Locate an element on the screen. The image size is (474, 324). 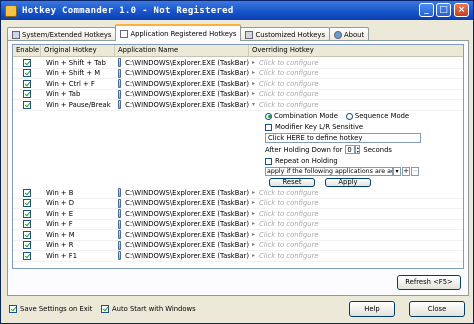
remove-icon: − is located at coordinates (415, 171).